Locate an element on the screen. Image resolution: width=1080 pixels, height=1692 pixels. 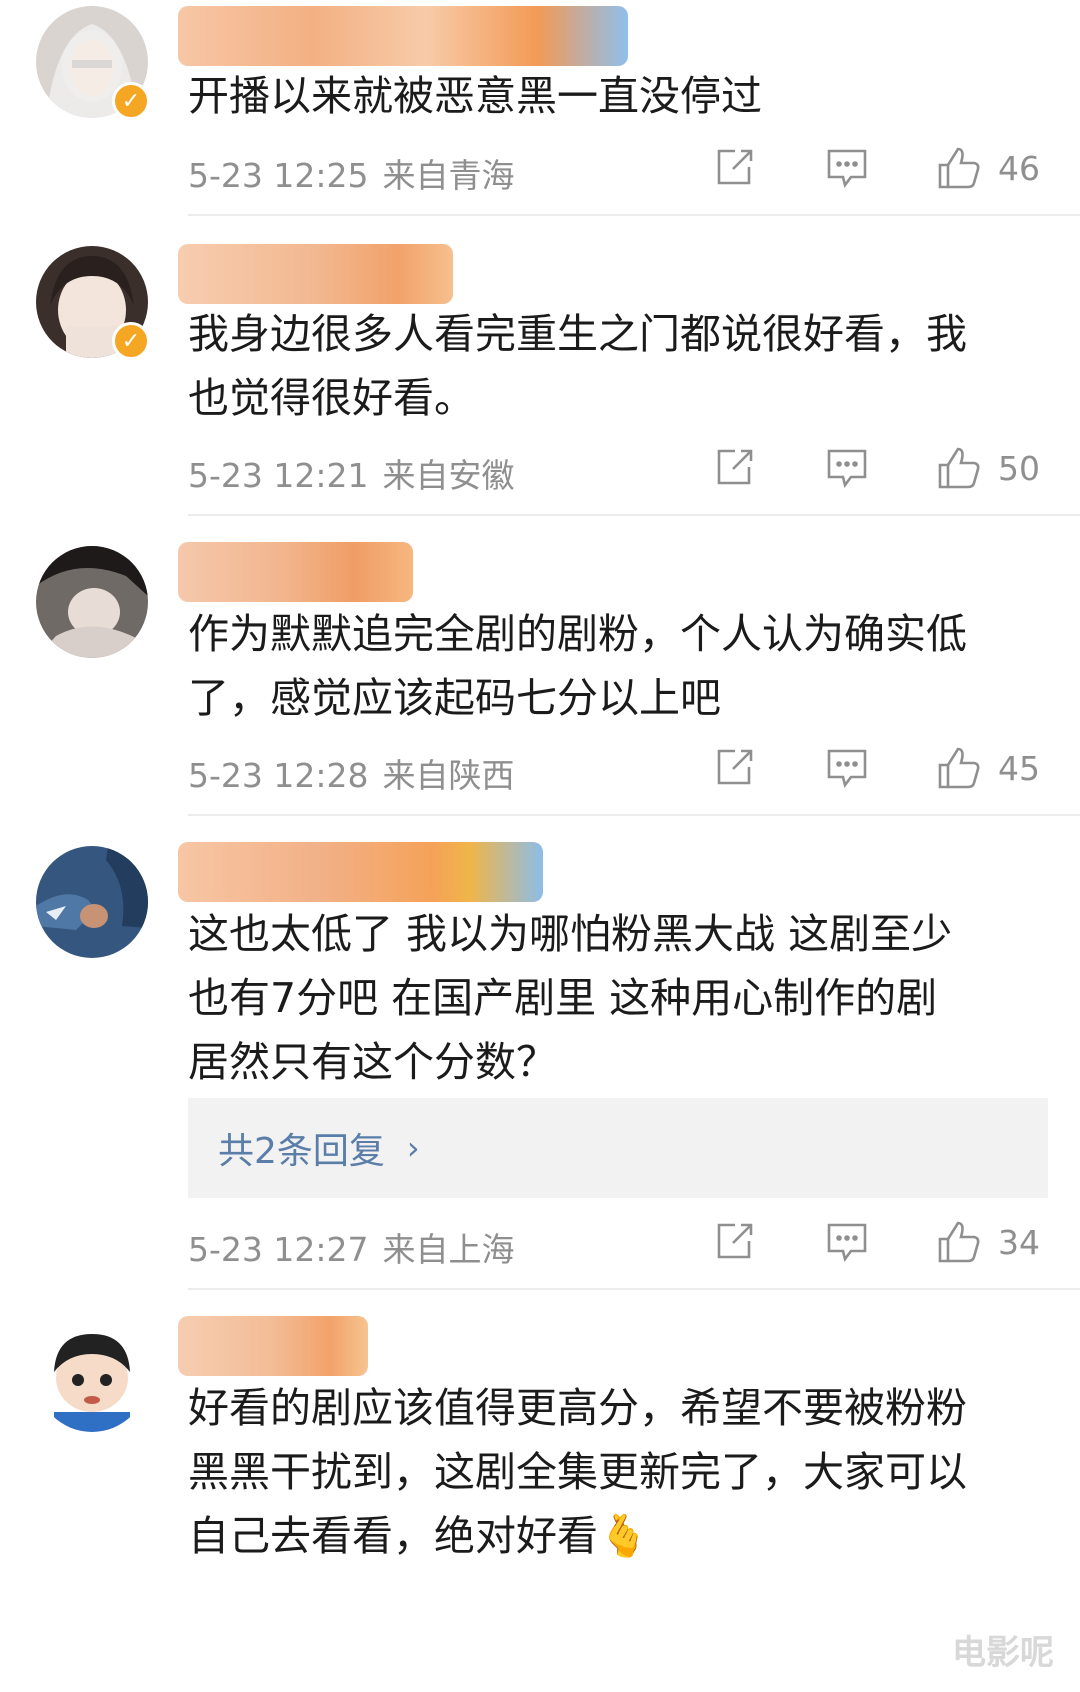
like-button: 46 is located at coordinates (988, 168).